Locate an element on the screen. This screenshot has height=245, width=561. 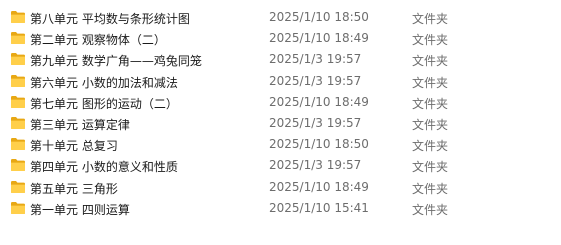
folder-row: 第四单元 小数的意义和性质 2025/1/3 19:57 文件夹 is located at coordinates (280, 165).